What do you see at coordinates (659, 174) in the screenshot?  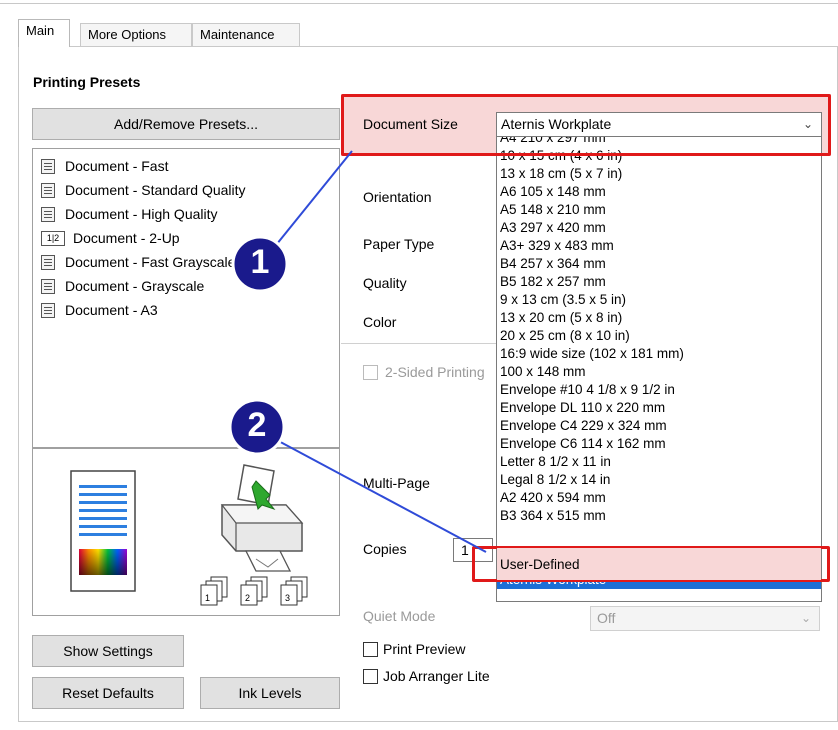 I see `dropdown-option: 13 x 18 cm (5 x 7 in)` at bounding box center [659, 174].